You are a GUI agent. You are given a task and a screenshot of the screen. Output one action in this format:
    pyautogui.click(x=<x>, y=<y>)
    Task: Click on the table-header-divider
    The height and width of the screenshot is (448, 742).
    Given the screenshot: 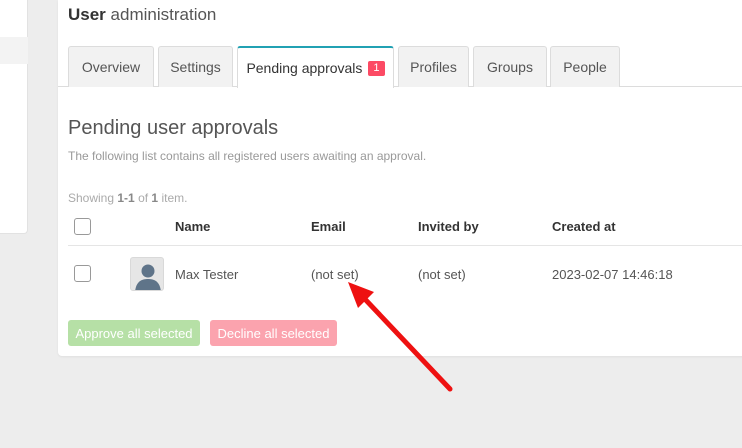 What is the action you would take?
    pyautogui.click(x=405, y=245)
    